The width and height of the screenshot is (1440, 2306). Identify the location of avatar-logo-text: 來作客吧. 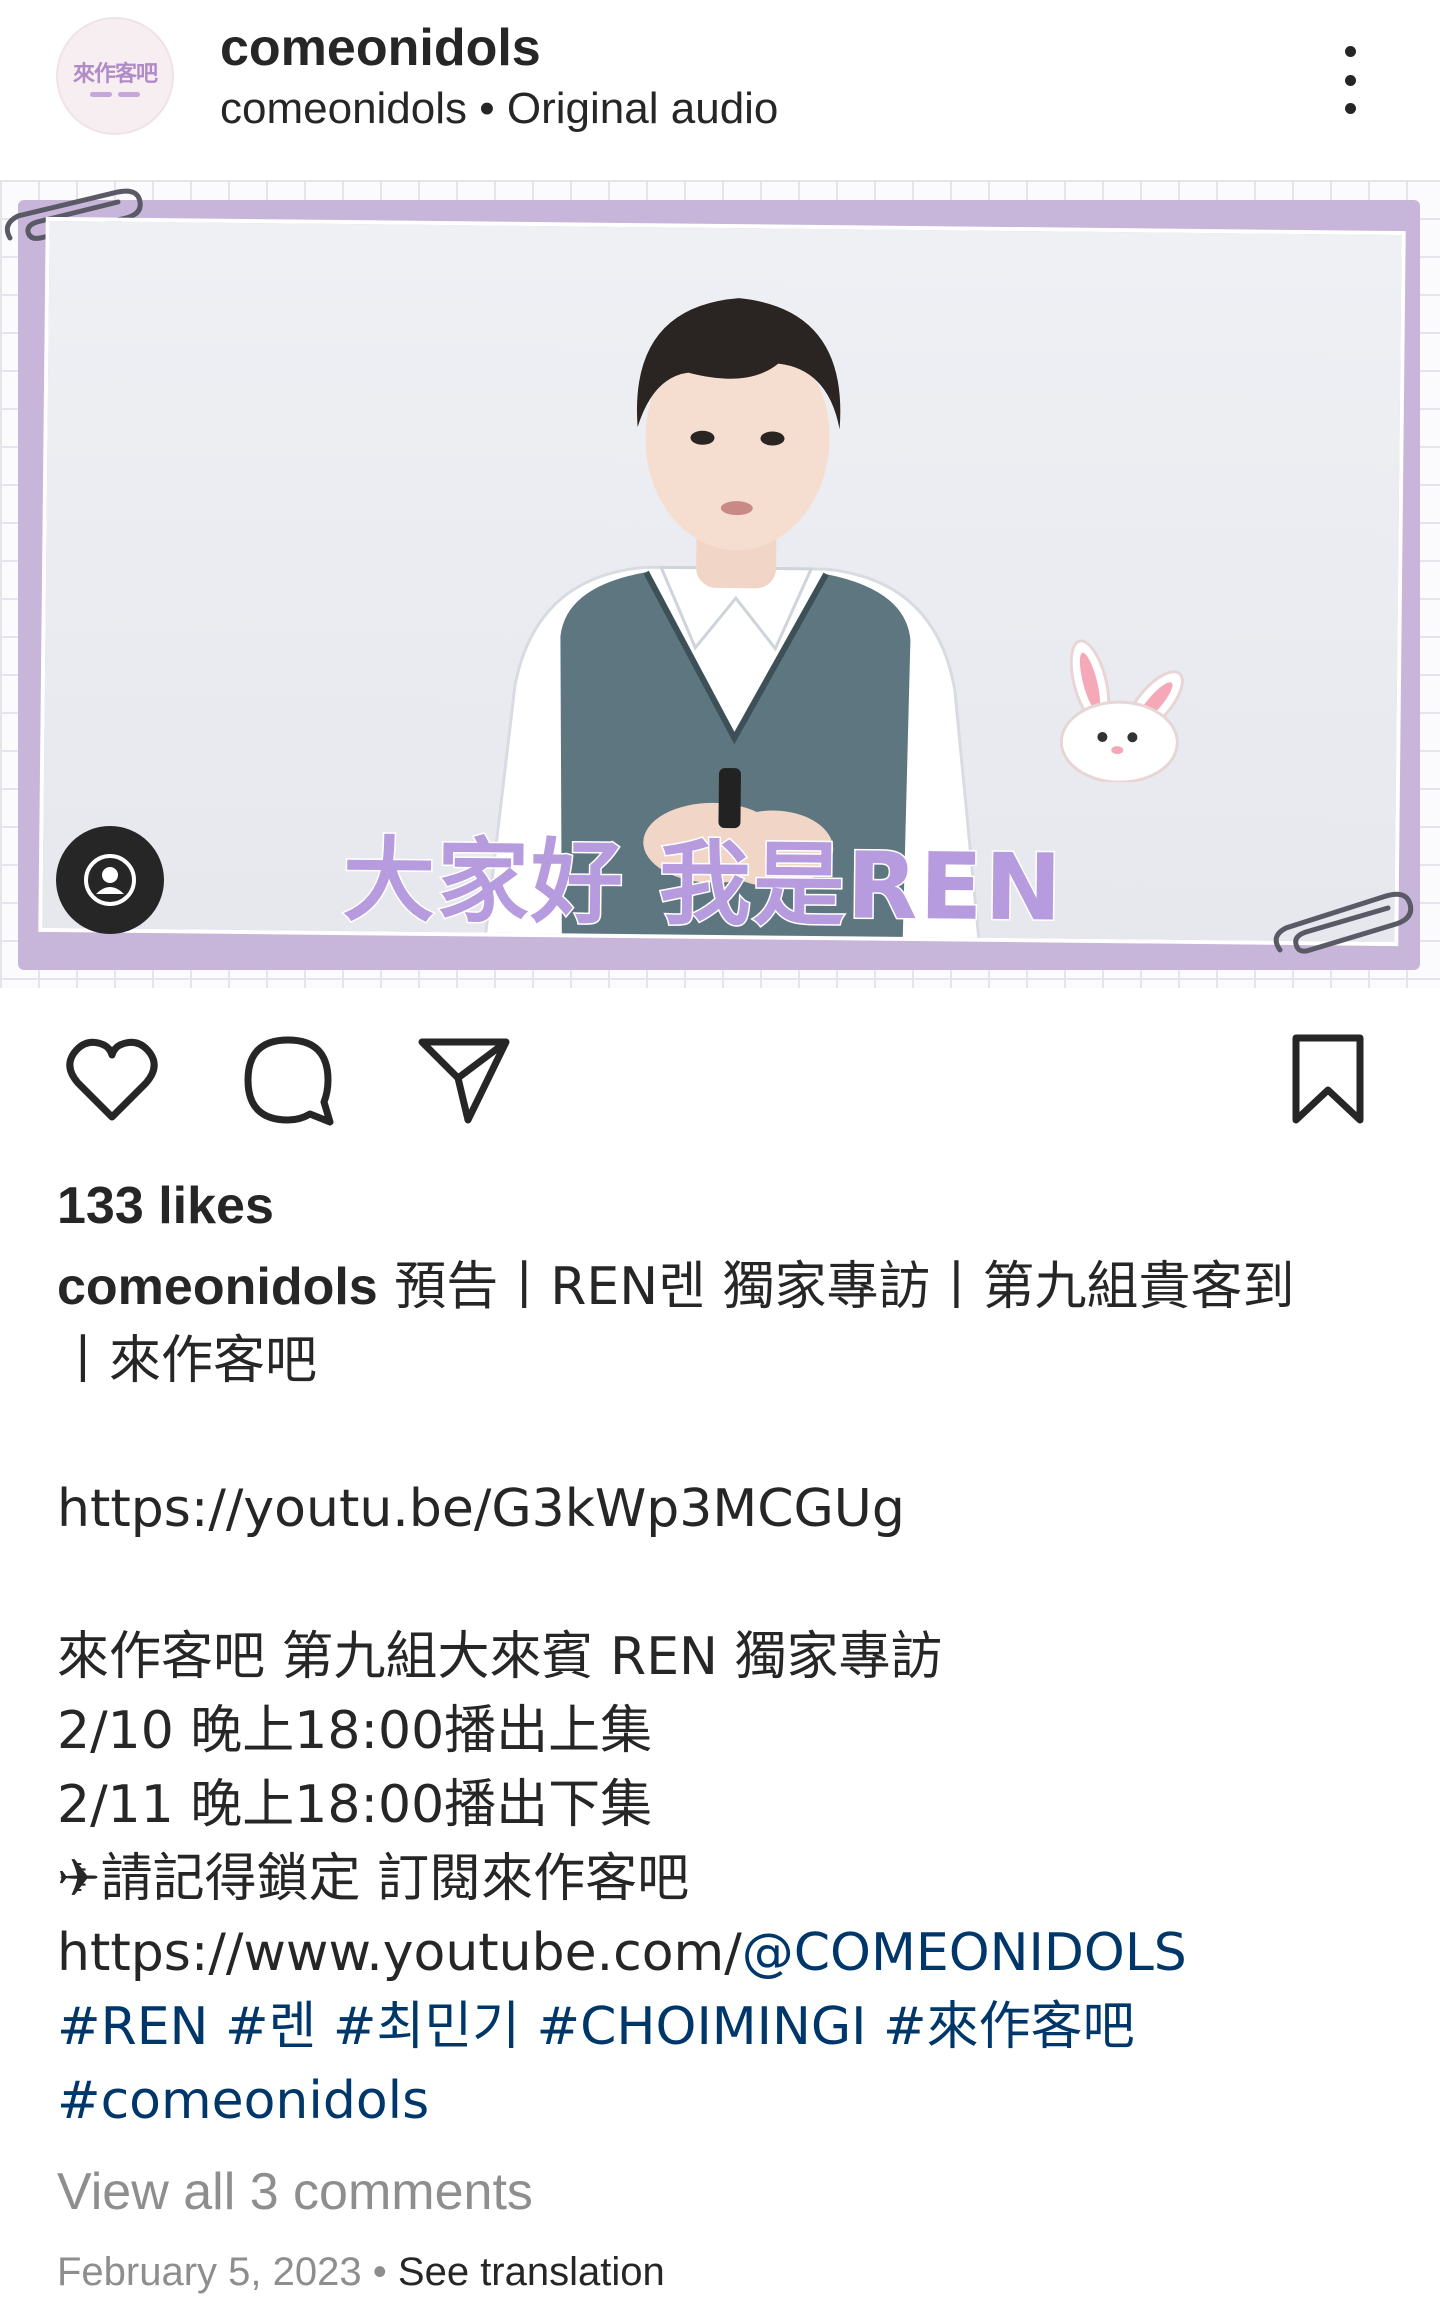
(115, 74).